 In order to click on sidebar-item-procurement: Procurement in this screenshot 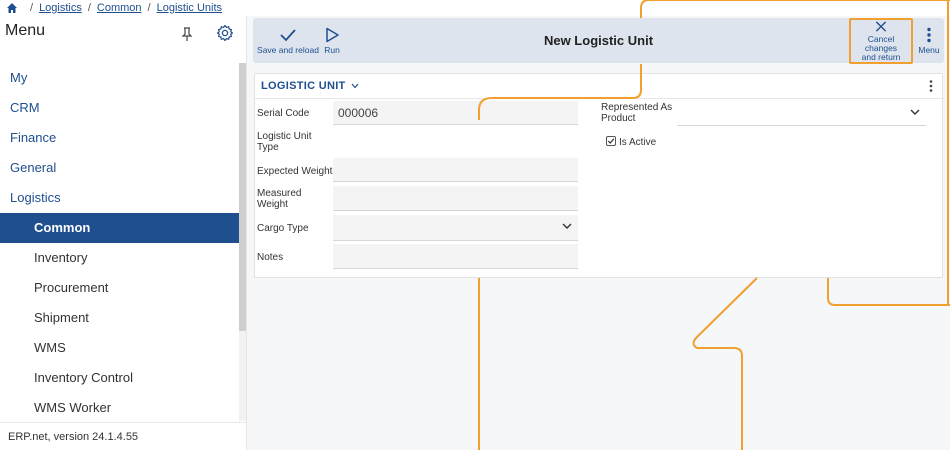, I will do `click(119, 288)`.